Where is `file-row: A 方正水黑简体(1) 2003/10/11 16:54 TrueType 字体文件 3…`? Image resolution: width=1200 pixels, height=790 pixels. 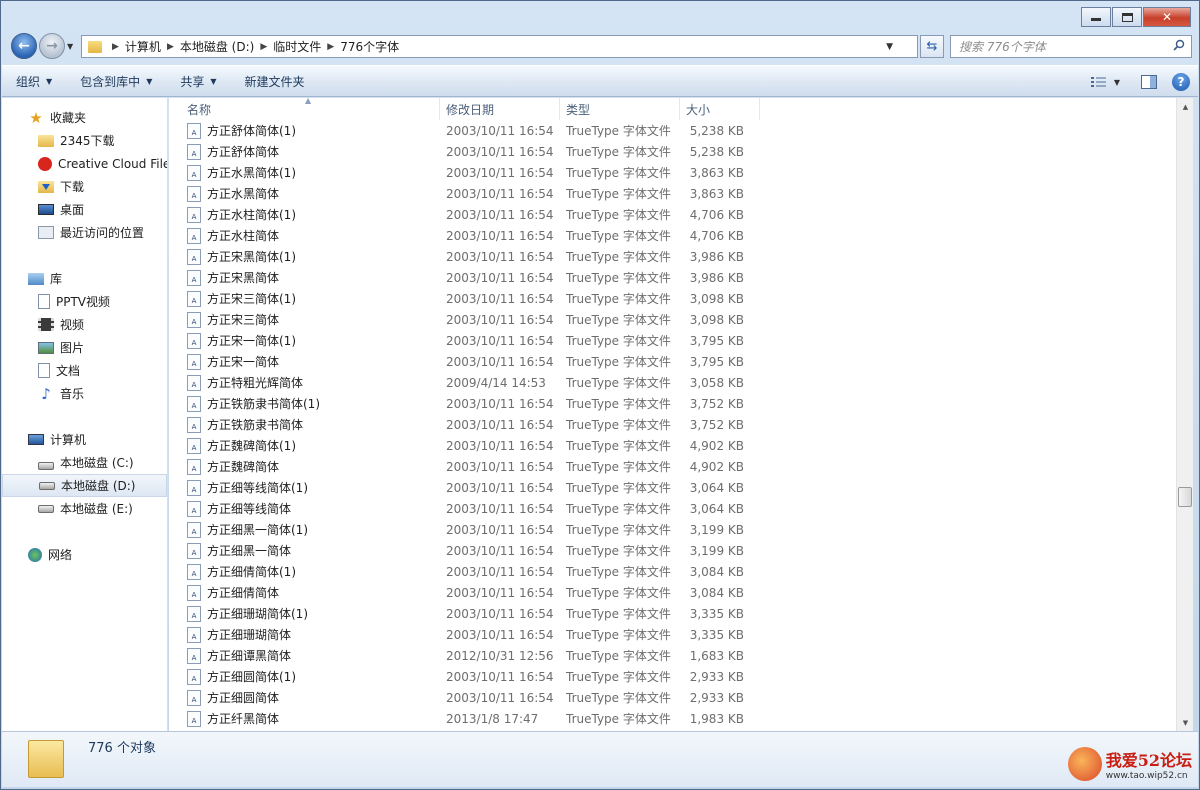 file-row: A 方正水黑简体(1) 2003/10/11 16:54 TrueType 字体文件 3… is located at coordinates (672, 172).